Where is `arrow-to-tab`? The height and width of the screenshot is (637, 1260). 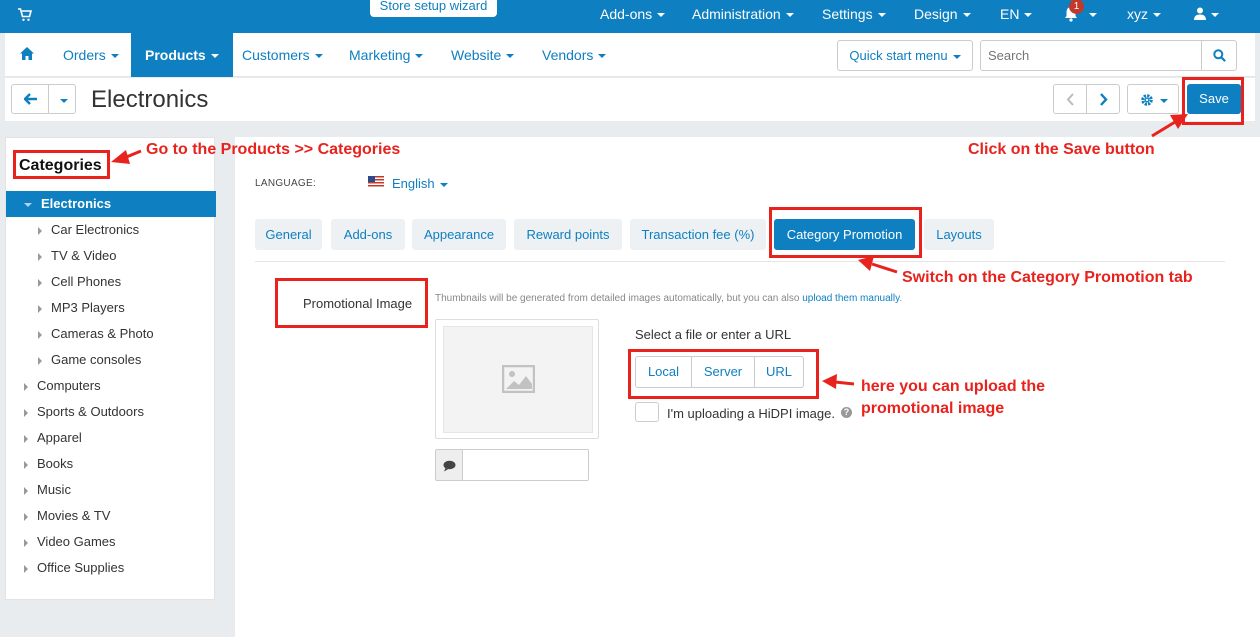 arrow-to-tab is located at coordinates (878, 265).